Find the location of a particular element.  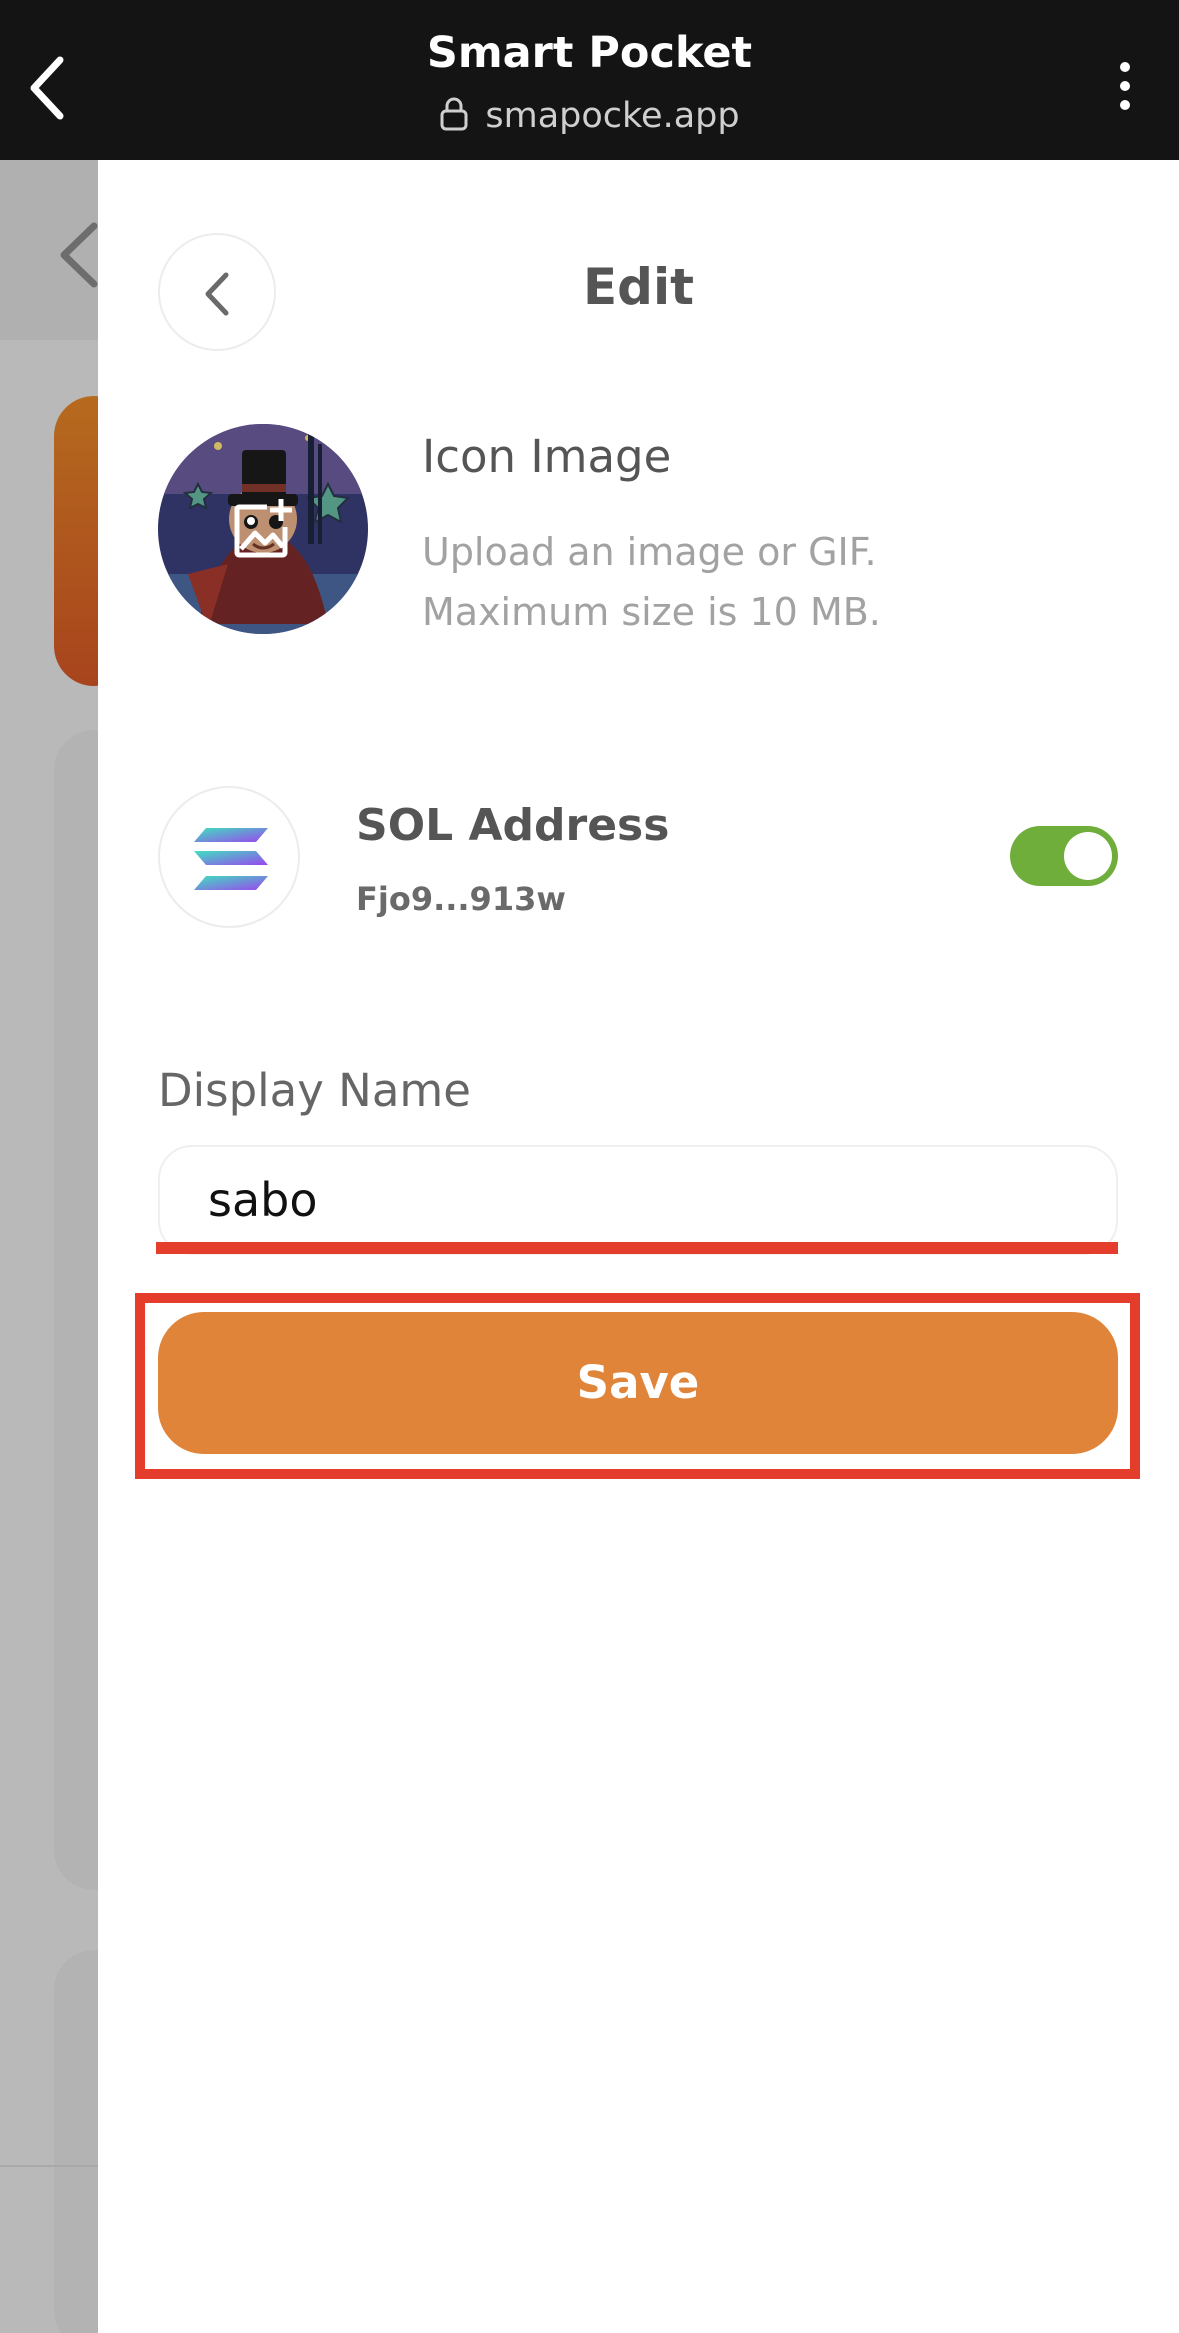

sol-address-toggle is located at coordinates (1064, 856).